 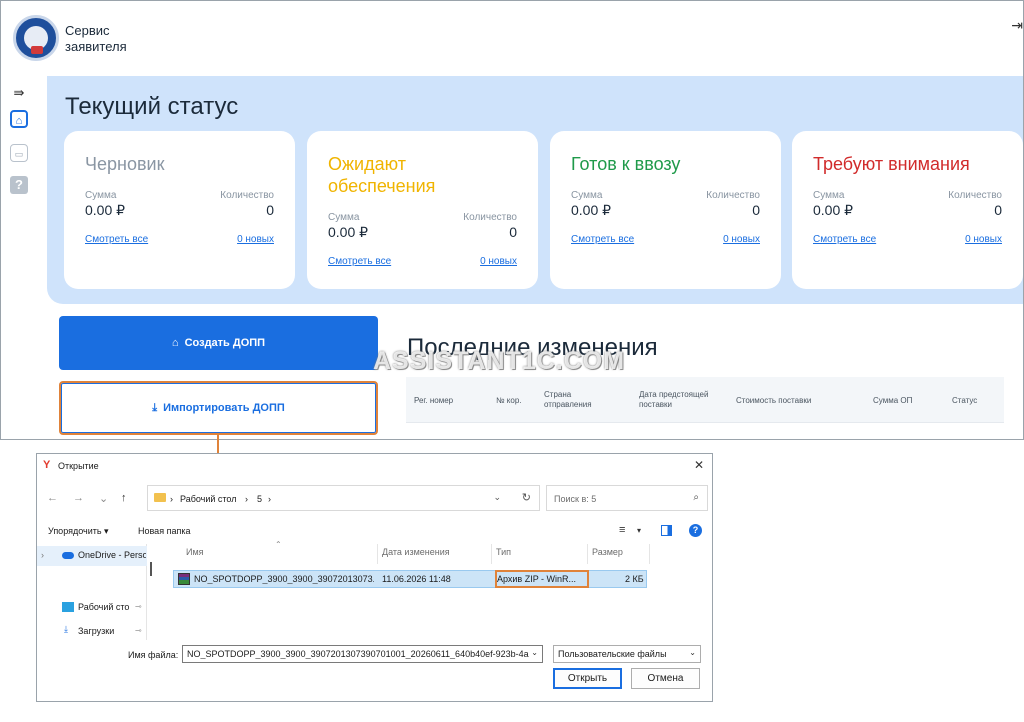 I want to click on breadcrumb-desktop: Рабочий стол, so click(x=208, y=499).